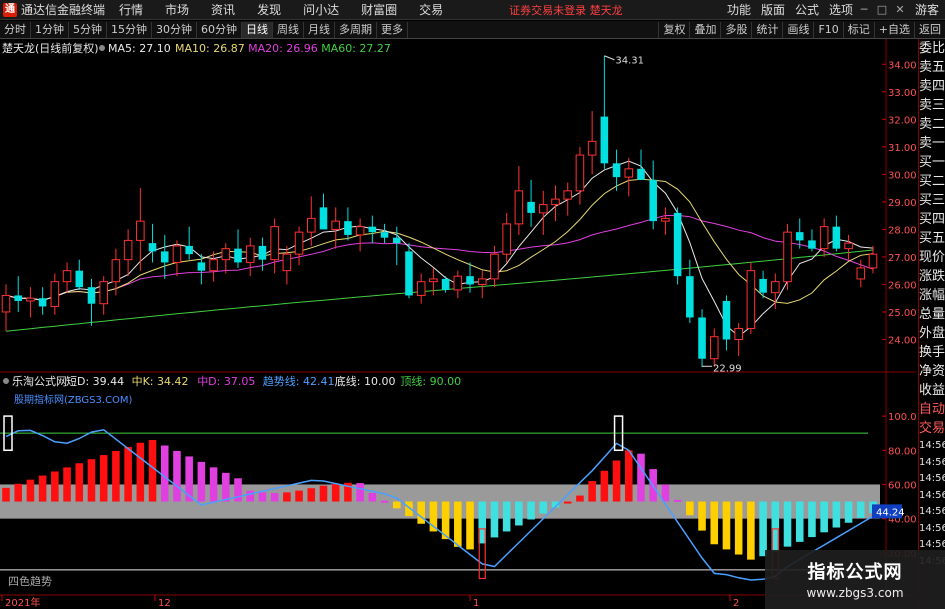  What do you see at coordinates (932, 143) in the screenshot?
I see `sidebar-item: 卖一` at bounding box center [932, 143].